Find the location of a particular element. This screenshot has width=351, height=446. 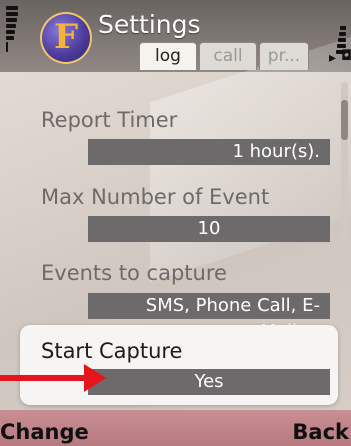

setting-label-events-to-capture: Events to capture is located at coordinates (134, 273).